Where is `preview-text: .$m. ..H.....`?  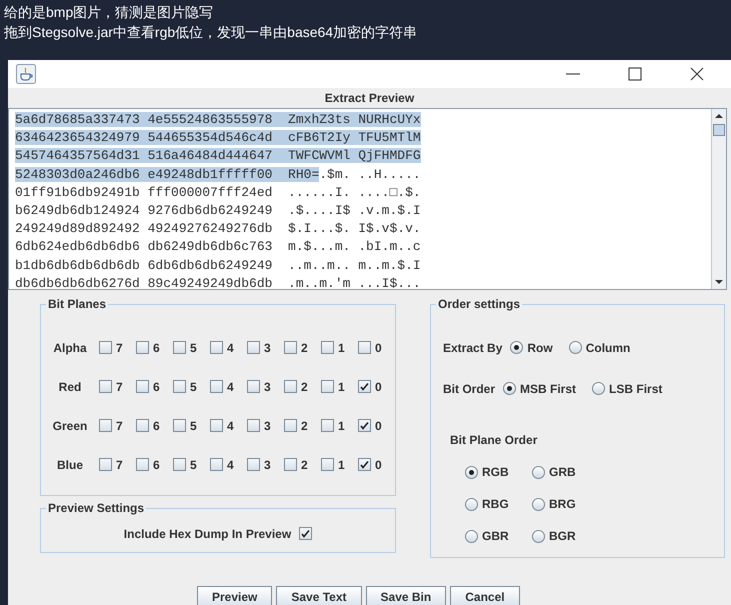
preview-text: .$m. ..H..... is located at coordinates (370, 174).